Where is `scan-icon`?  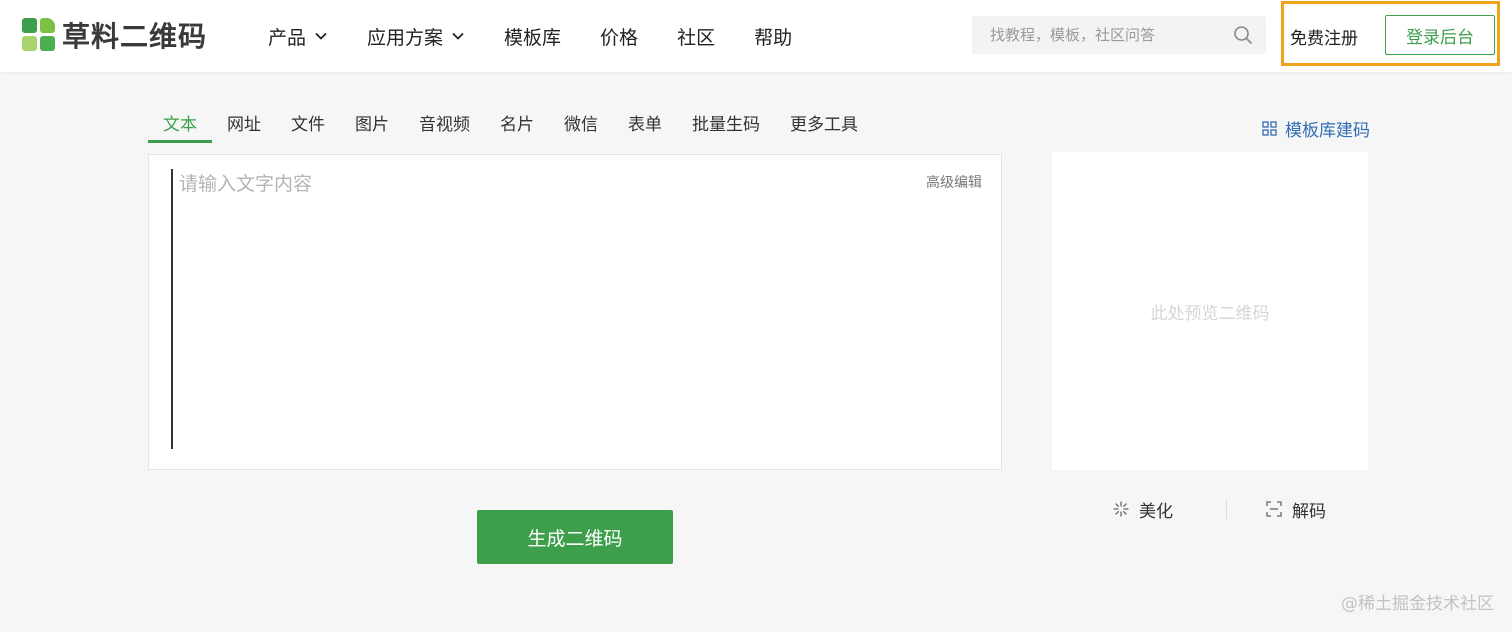
scan-icon is located at coordinates (1274, 509).